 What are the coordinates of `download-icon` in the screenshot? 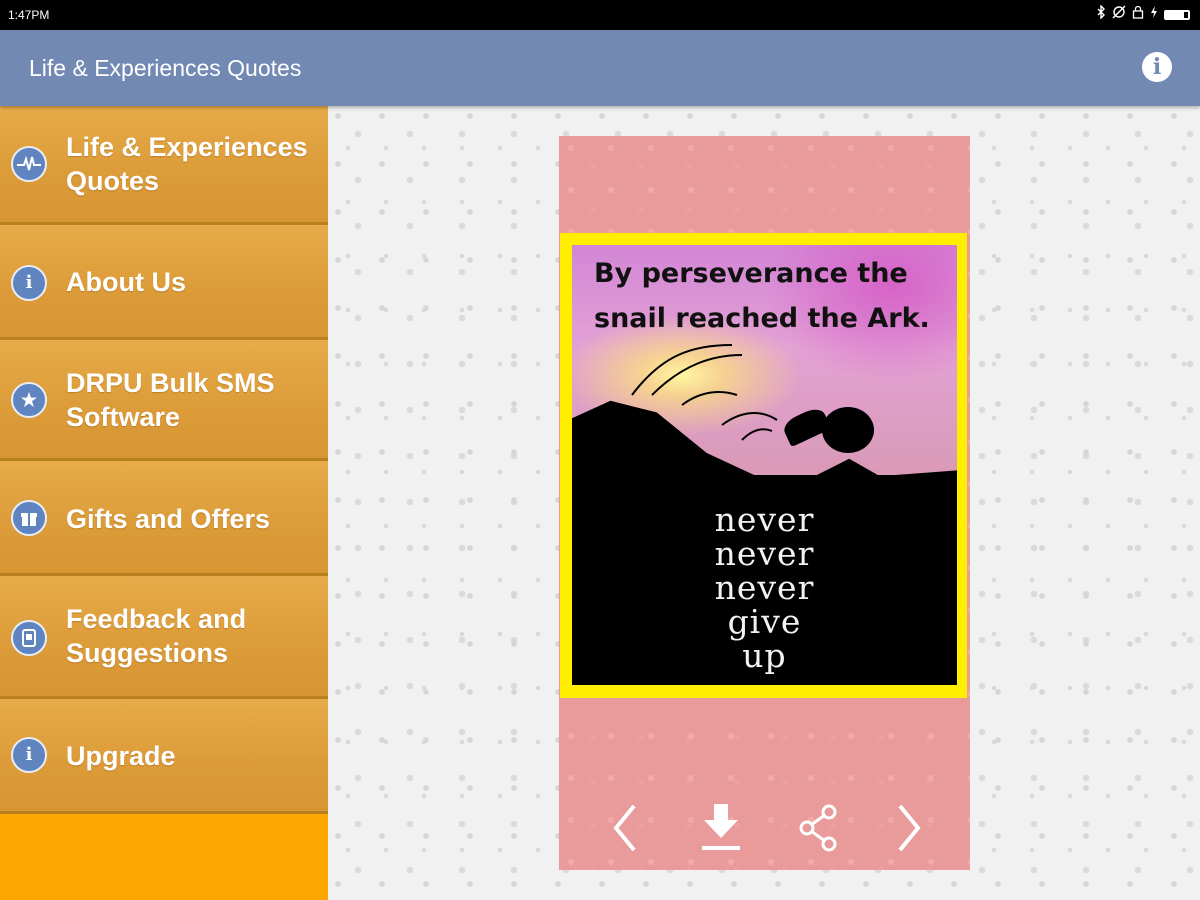 It's located at (721, 827).